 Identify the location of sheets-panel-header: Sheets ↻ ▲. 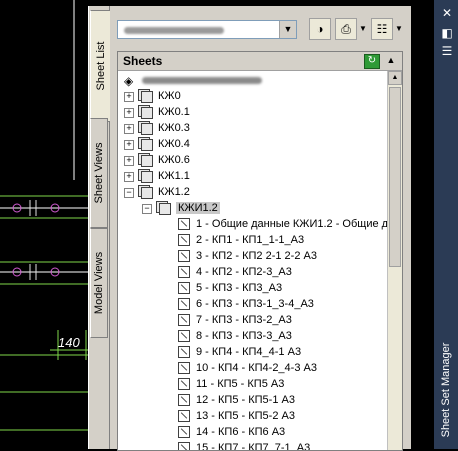
(260, 61).